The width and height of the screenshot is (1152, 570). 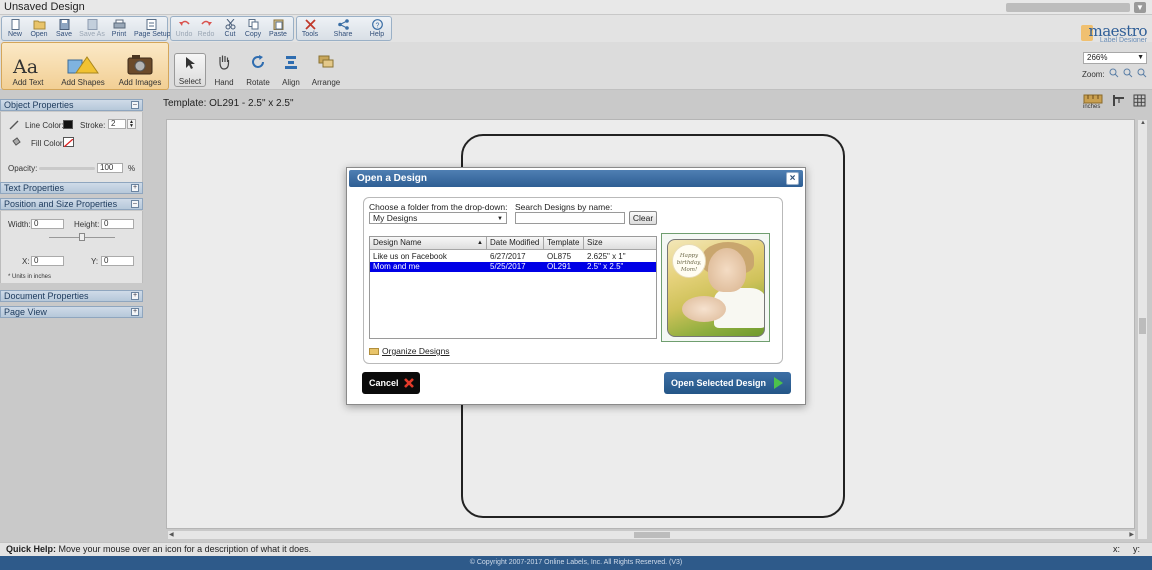 What do you see at coordinates (1114, 73) in the screenshot?
I see `zoom-in-icon` at bounding box center [1114, 73].